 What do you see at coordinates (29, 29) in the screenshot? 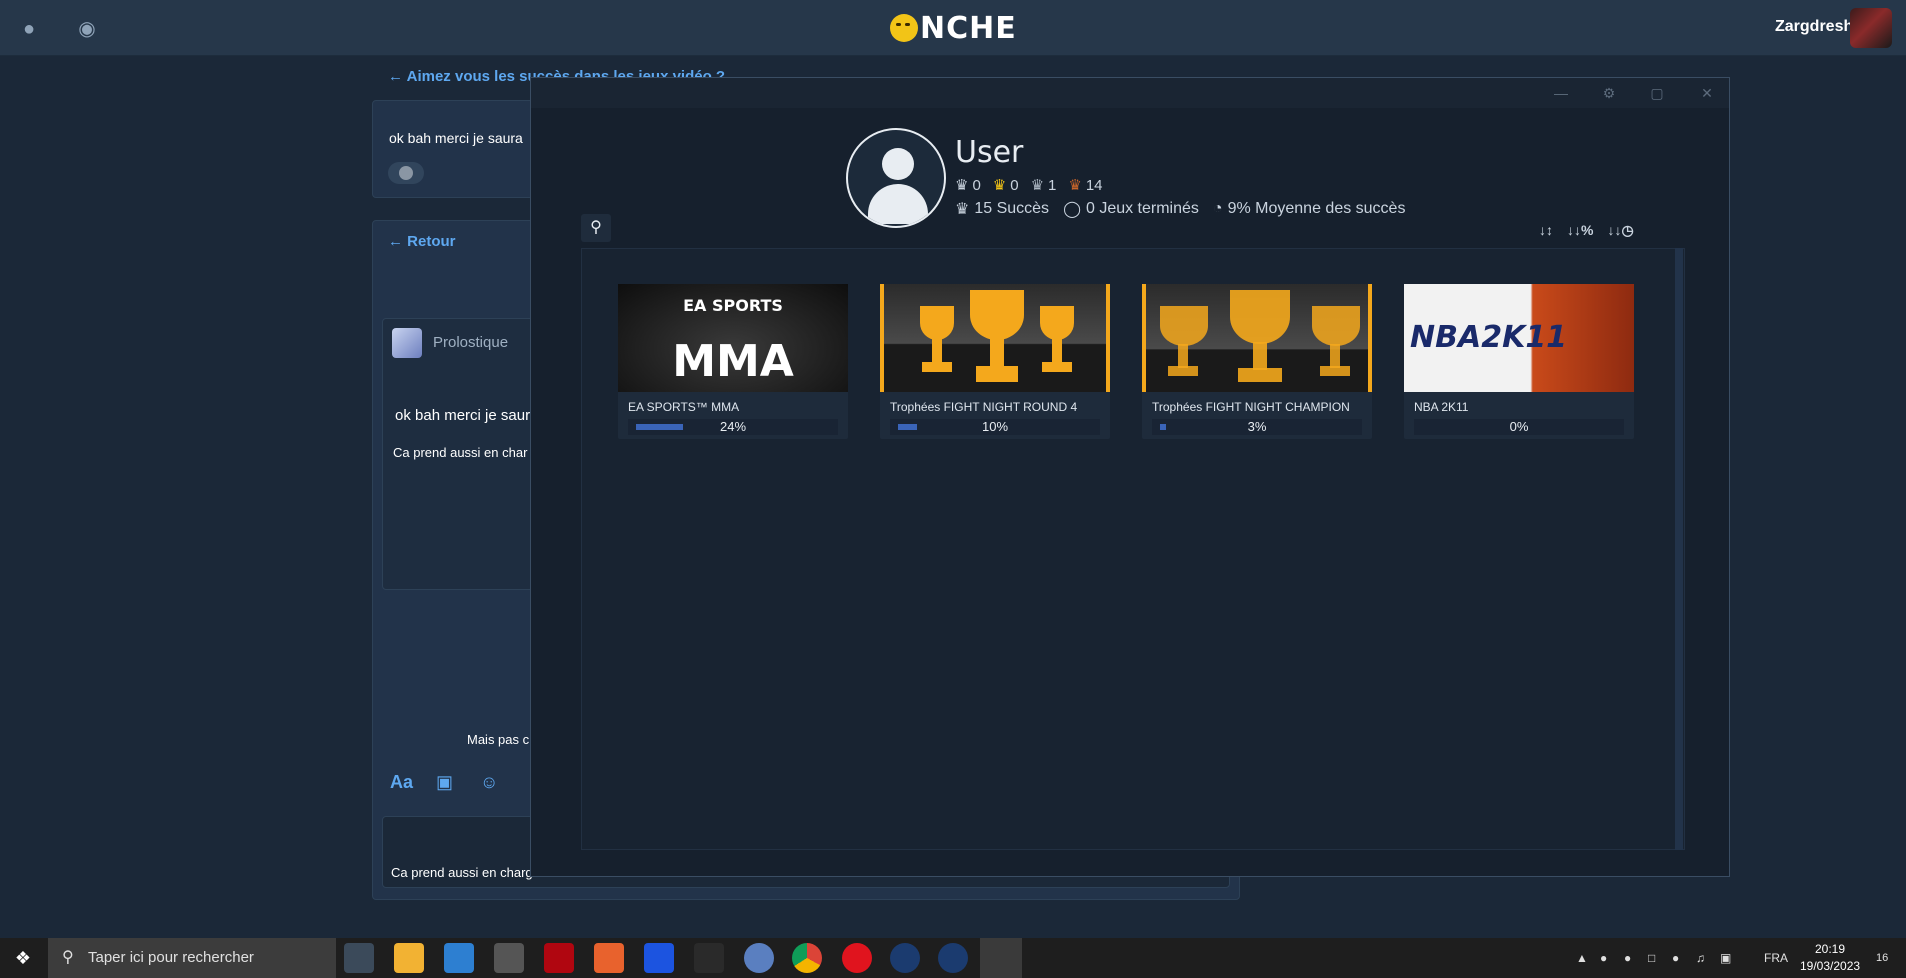
I see `lightbulb-icon: ●` at bounding box center [29, 29].